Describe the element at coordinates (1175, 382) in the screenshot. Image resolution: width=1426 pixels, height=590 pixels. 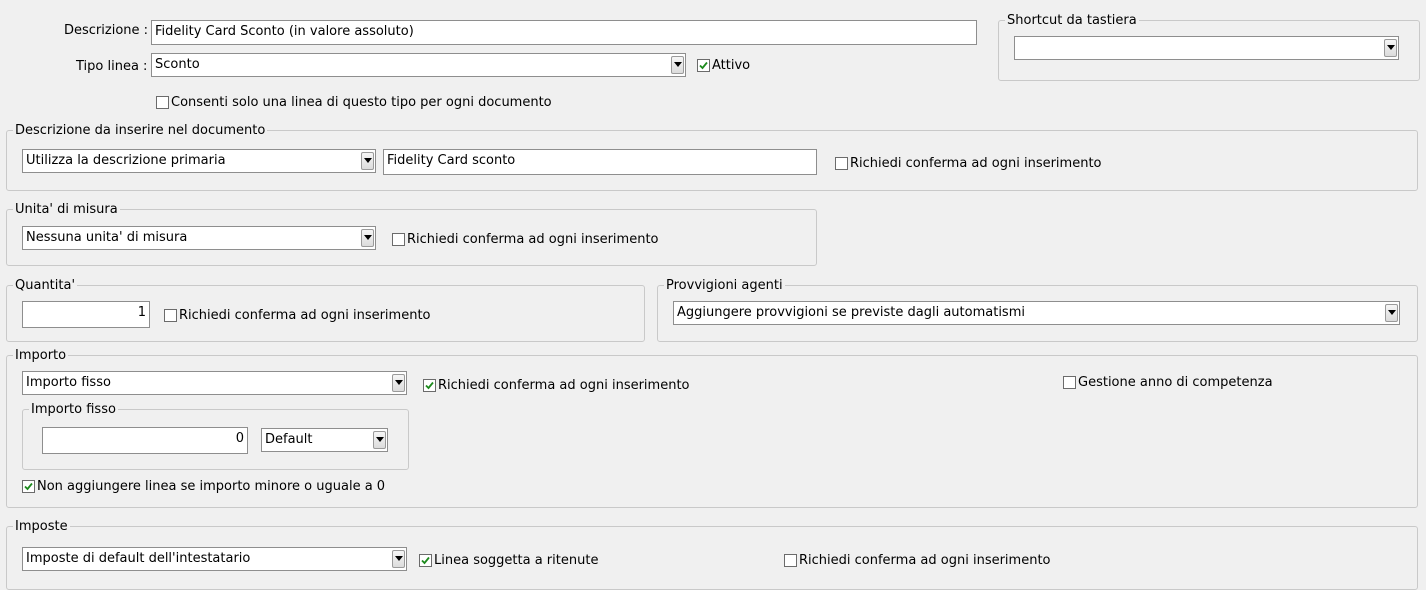
I see `gestione-anno-label: Gestione anno di competenza` at that location.